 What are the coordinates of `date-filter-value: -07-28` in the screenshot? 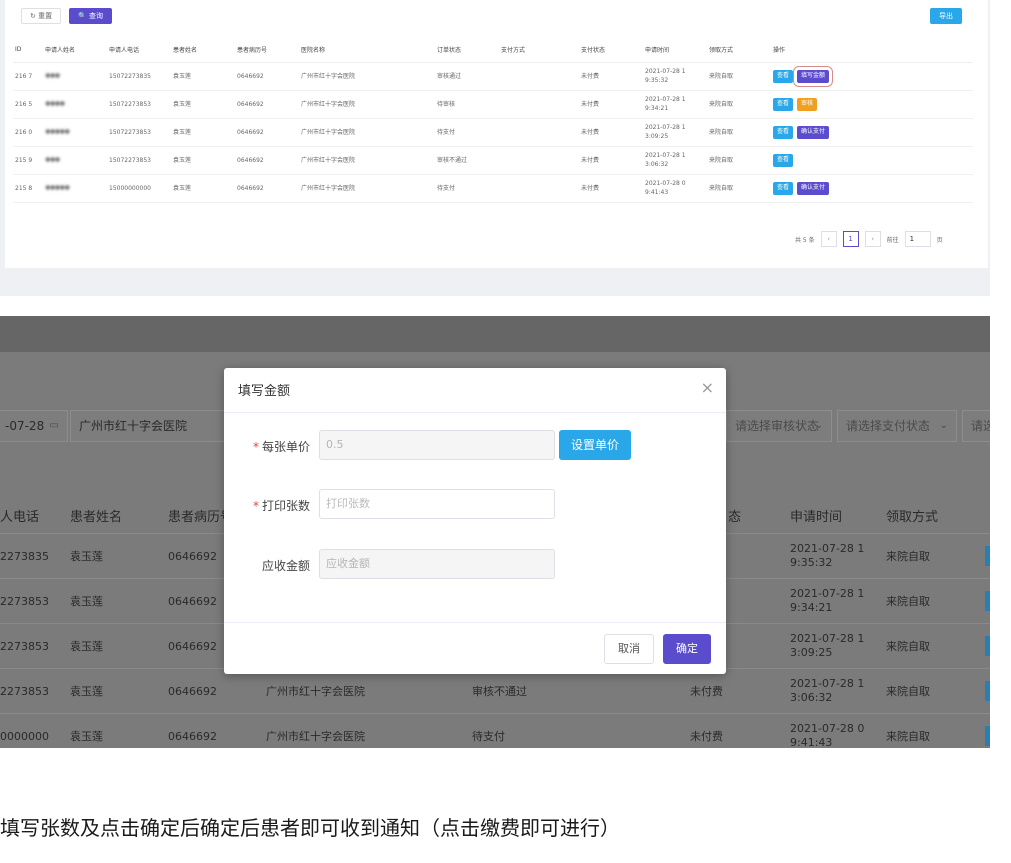 It's located at (25, 426).